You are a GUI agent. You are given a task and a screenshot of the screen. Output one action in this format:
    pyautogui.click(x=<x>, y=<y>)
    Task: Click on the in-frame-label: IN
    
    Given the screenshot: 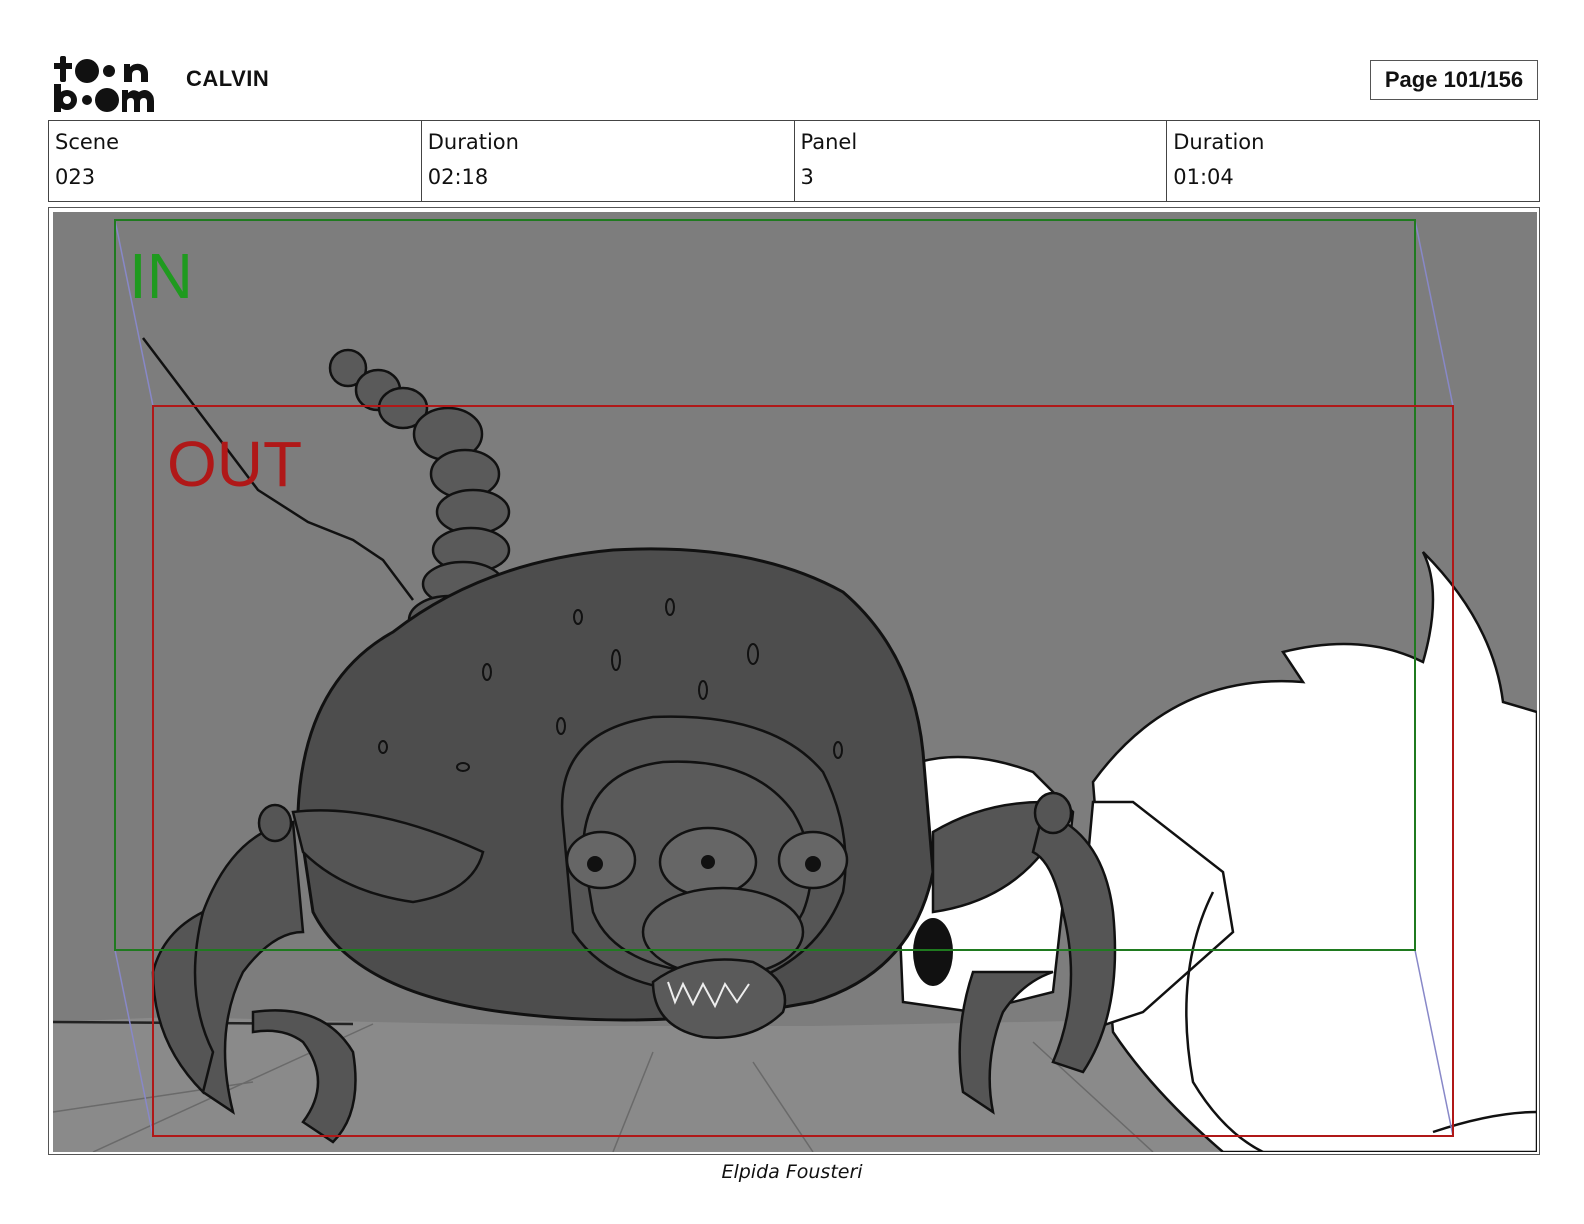 What is the action you would take?
    pyautogui.click(x=161, y=276)
    